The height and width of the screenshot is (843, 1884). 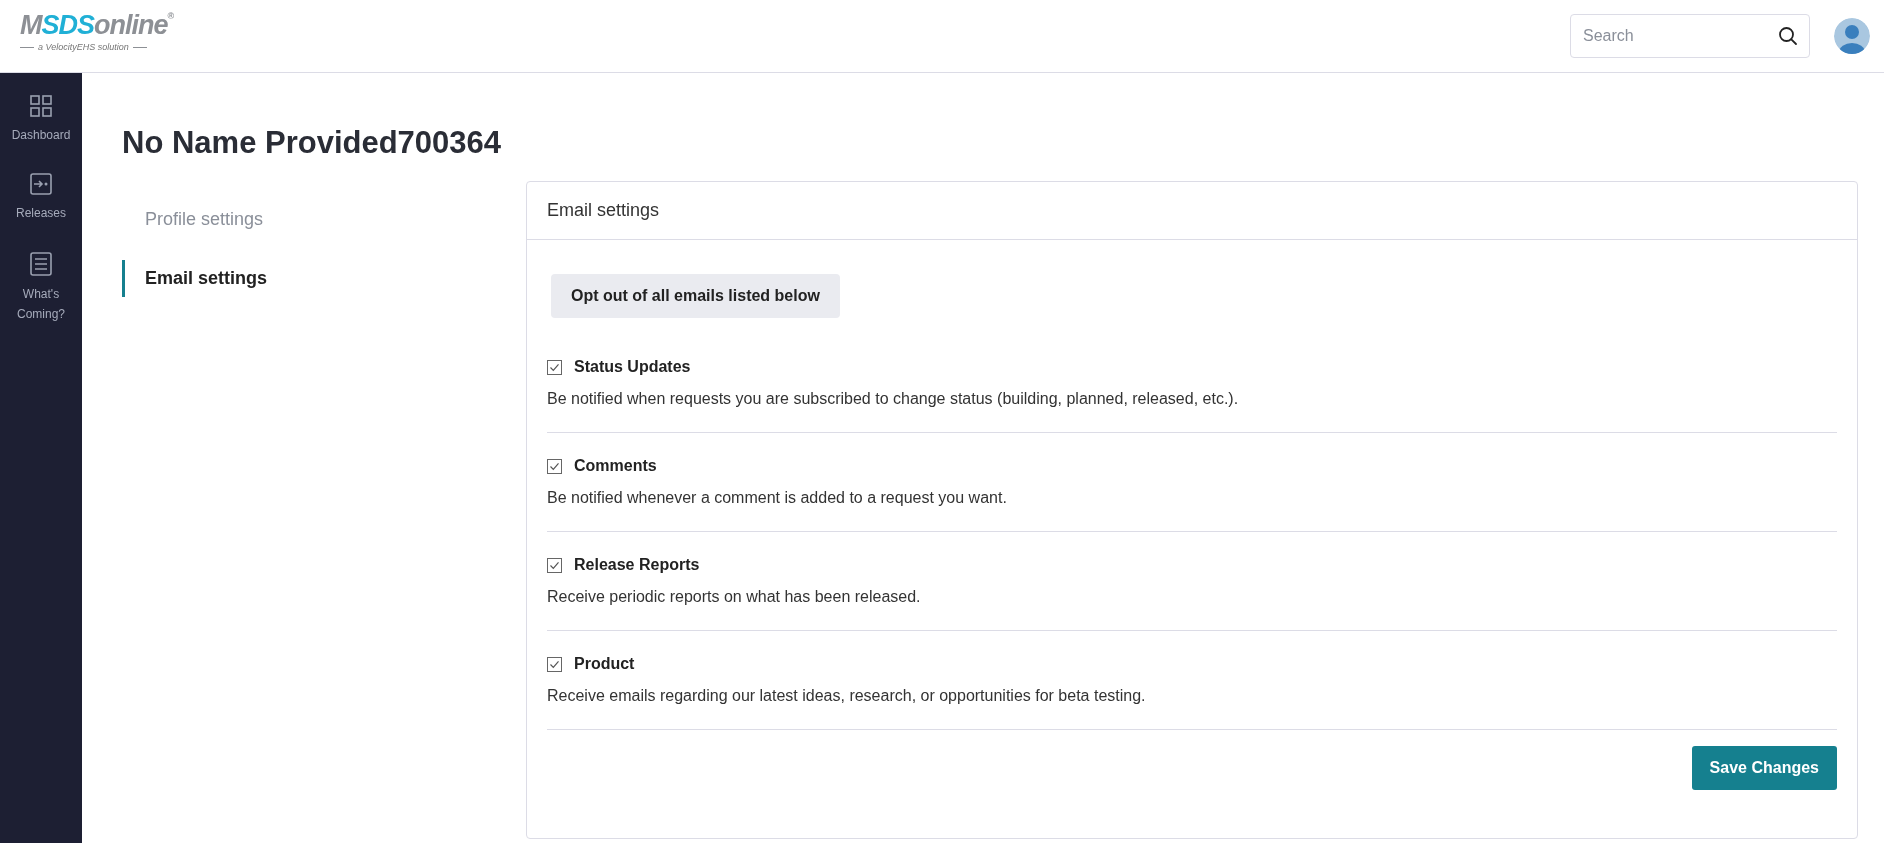 I want to click on opt-out-button: Opt out of all emails listed below, so click(x=695, y=296).